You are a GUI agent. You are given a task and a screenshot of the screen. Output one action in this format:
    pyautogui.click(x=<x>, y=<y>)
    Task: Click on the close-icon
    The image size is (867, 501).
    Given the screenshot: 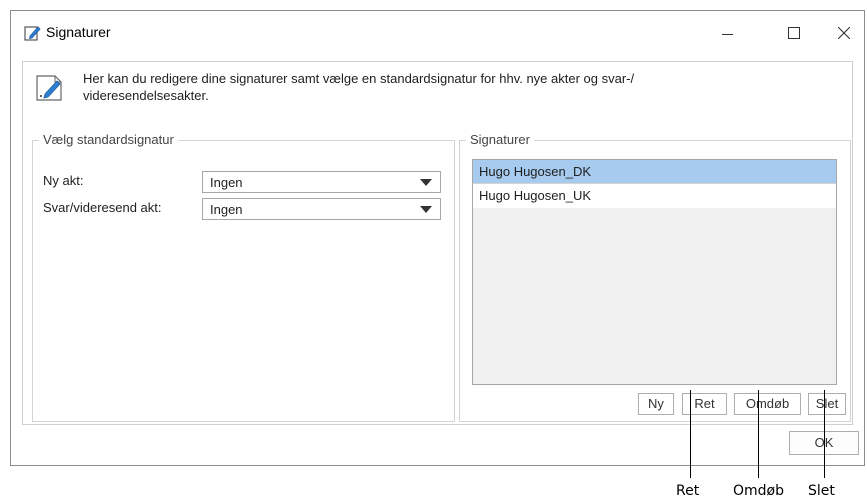 What is the action you would take?
    pyautogui.click(x=844, y=33)
    